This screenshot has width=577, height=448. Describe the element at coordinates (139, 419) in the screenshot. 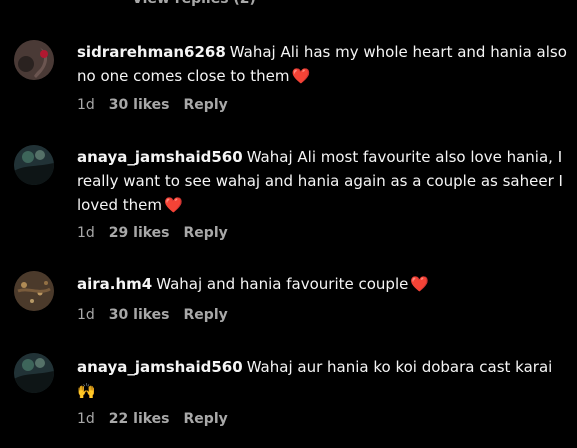

I see `comment-likes: 22 likes` at that location.